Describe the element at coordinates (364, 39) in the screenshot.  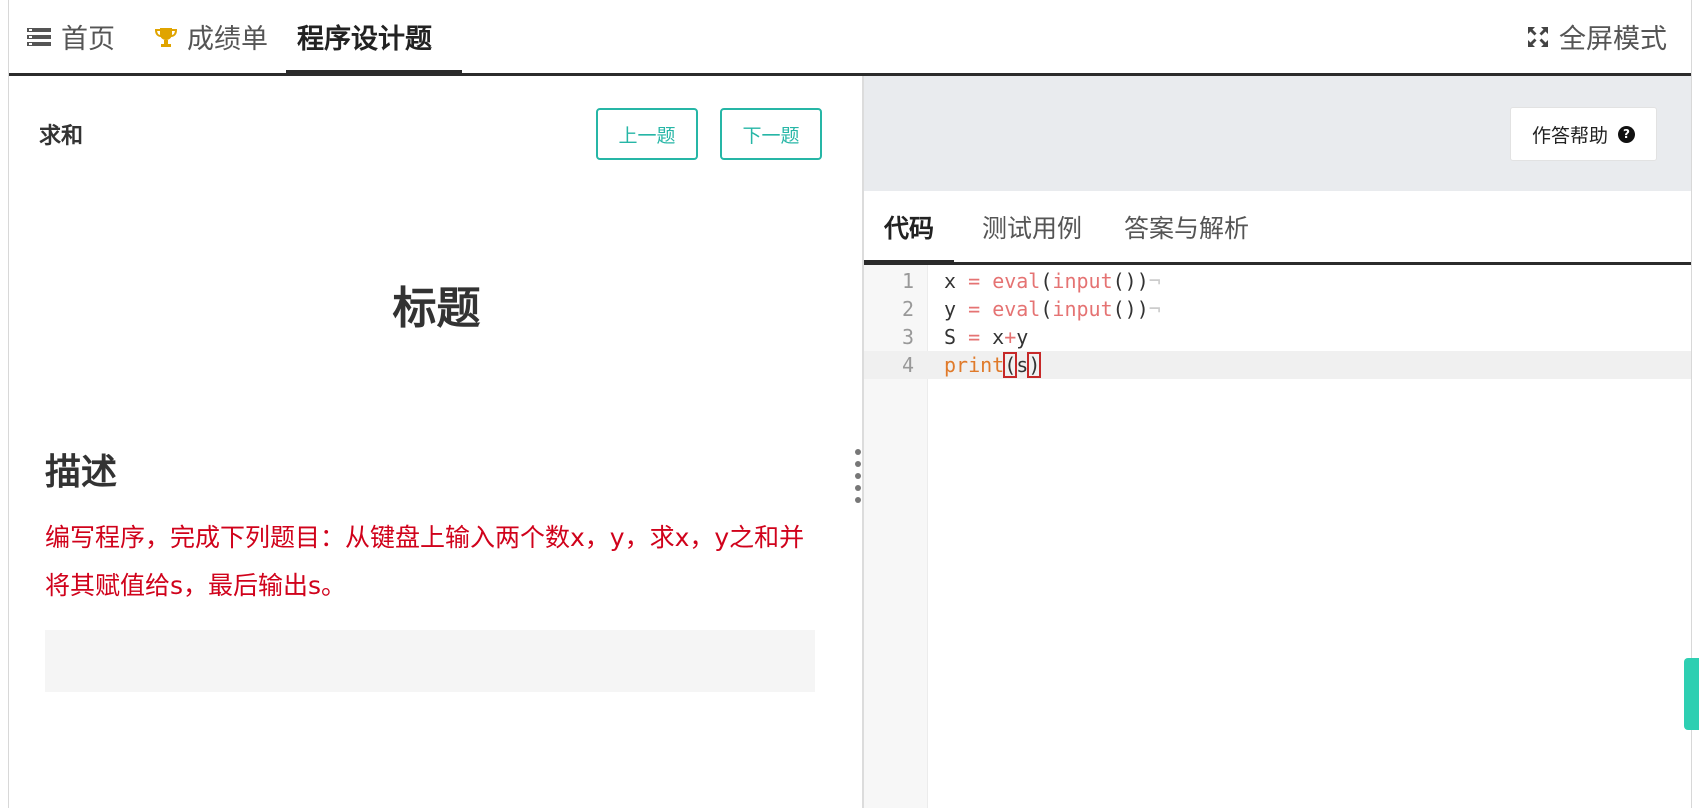
I see `nav-programming-label: 程序设计题` at that location.